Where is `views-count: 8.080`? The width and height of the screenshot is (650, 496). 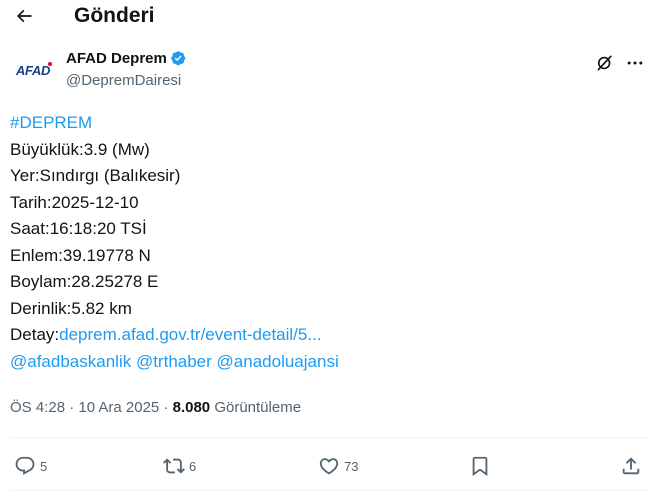
views-count: 8.080 is located at coordinates (191, 407).